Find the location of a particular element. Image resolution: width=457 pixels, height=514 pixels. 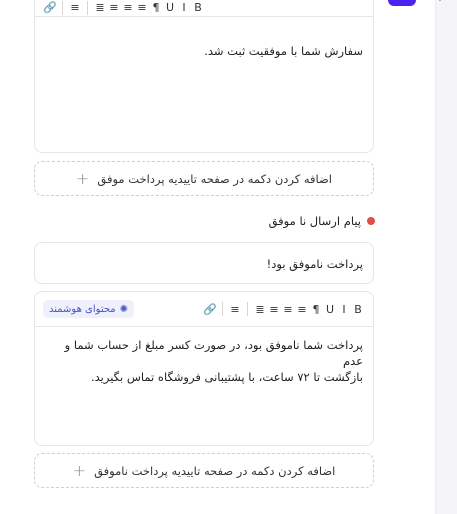

smart-content-button: محتوای هوشمند ✺ is located at coordinates (89, 309).